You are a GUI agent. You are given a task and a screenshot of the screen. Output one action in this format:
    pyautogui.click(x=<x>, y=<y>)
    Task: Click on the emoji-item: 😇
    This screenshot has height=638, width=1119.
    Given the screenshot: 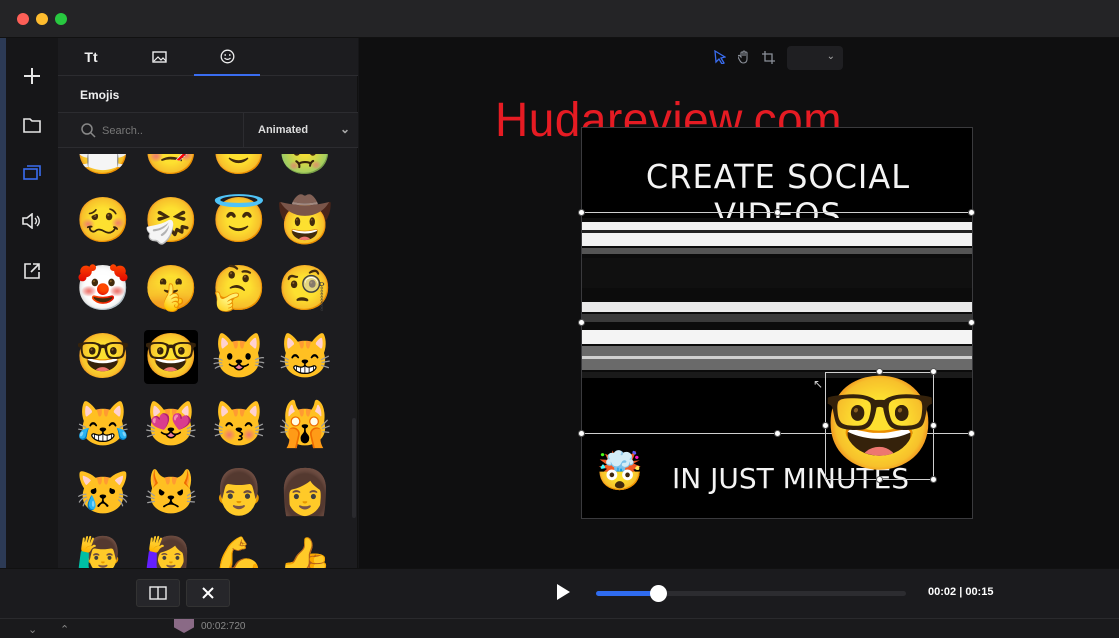 What is the action you would take?
    pyautogui.click(x=239, y=221)
    